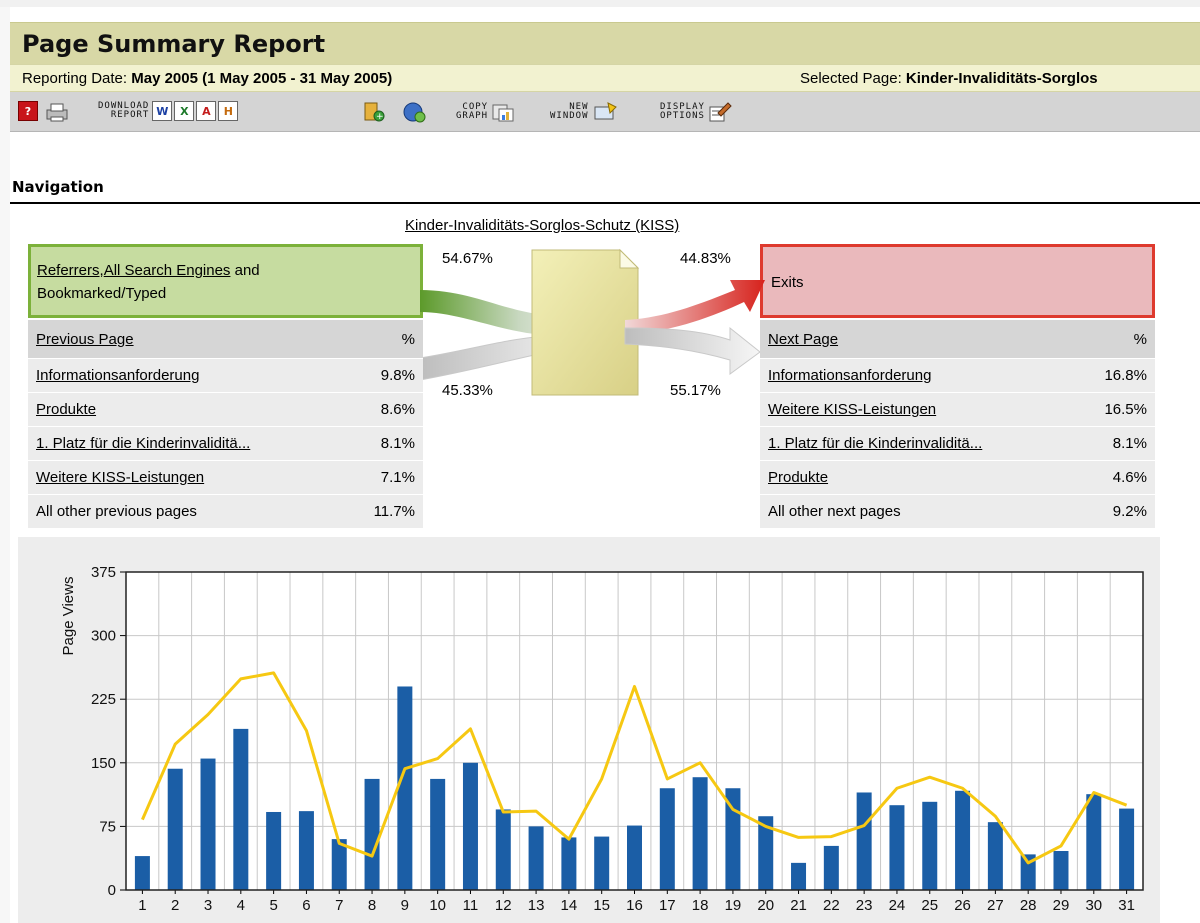 This screenshot has height=923, width=1200. I want to click on x-tick-label: 20, so click(765, 905).